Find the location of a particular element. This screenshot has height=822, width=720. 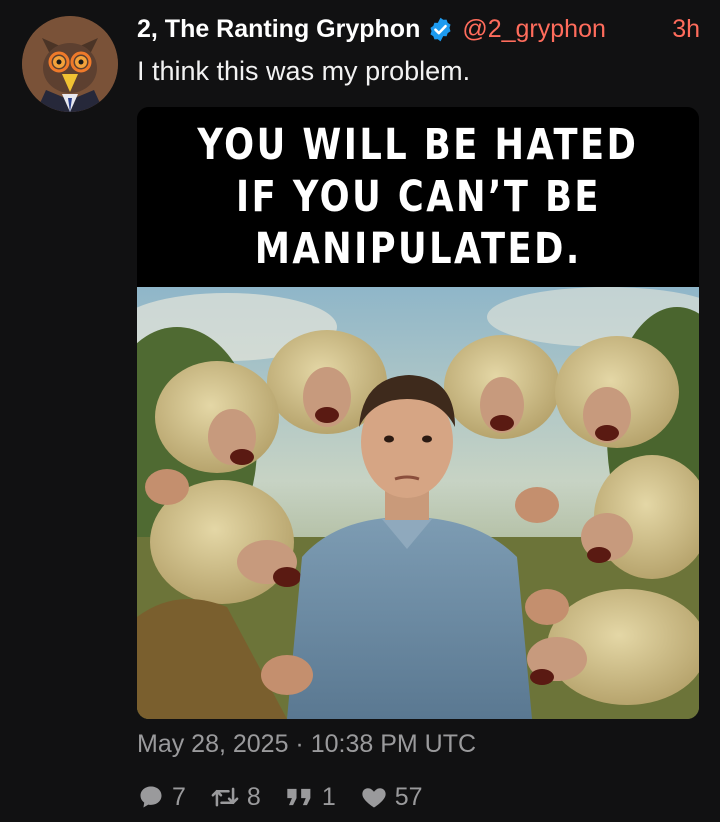

repost-arrows-icon is located at coordinates (225, 797).